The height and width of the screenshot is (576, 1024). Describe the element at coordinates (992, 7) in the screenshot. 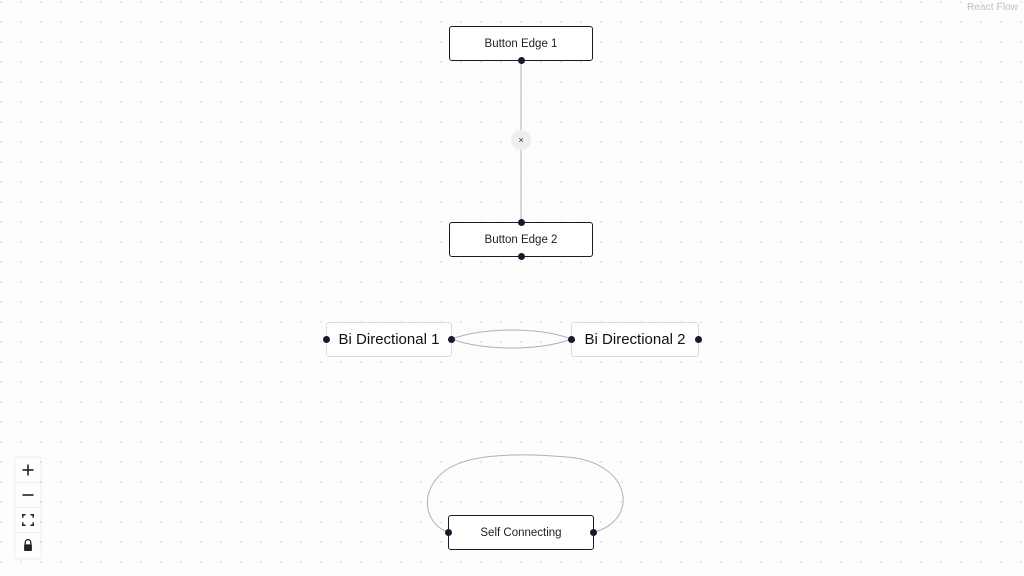

I see `react-flow-attribution: React Flow` at that location.